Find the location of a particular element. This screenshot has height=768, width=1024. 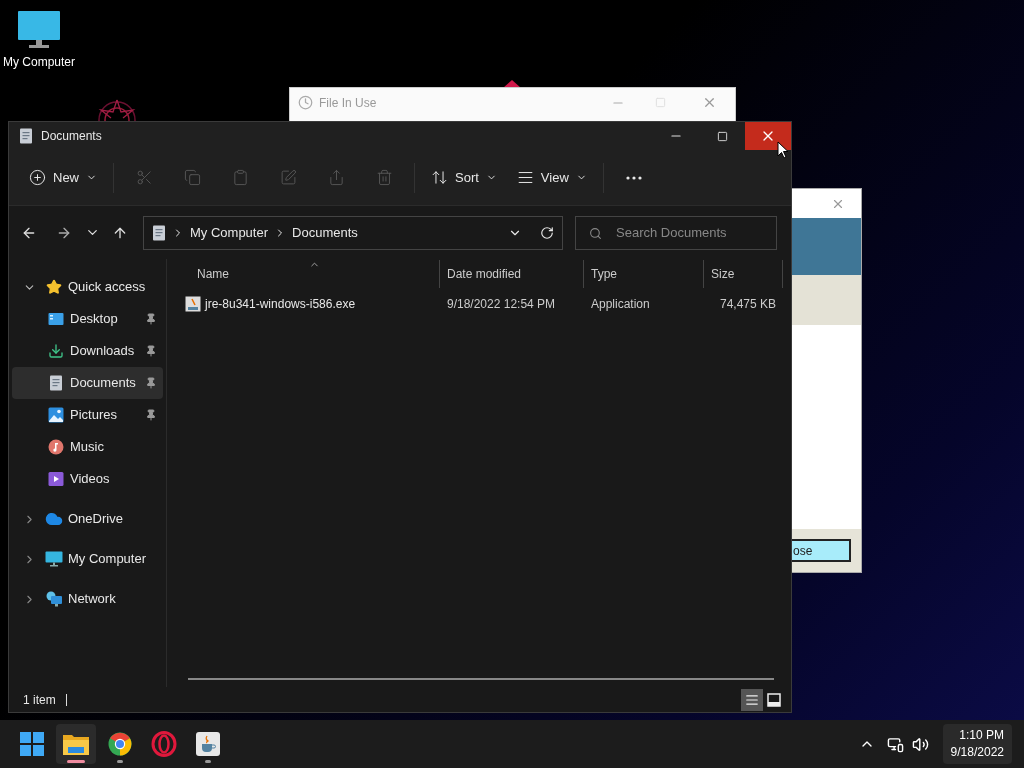

column-header: Type is located at coordinates (643, 274).